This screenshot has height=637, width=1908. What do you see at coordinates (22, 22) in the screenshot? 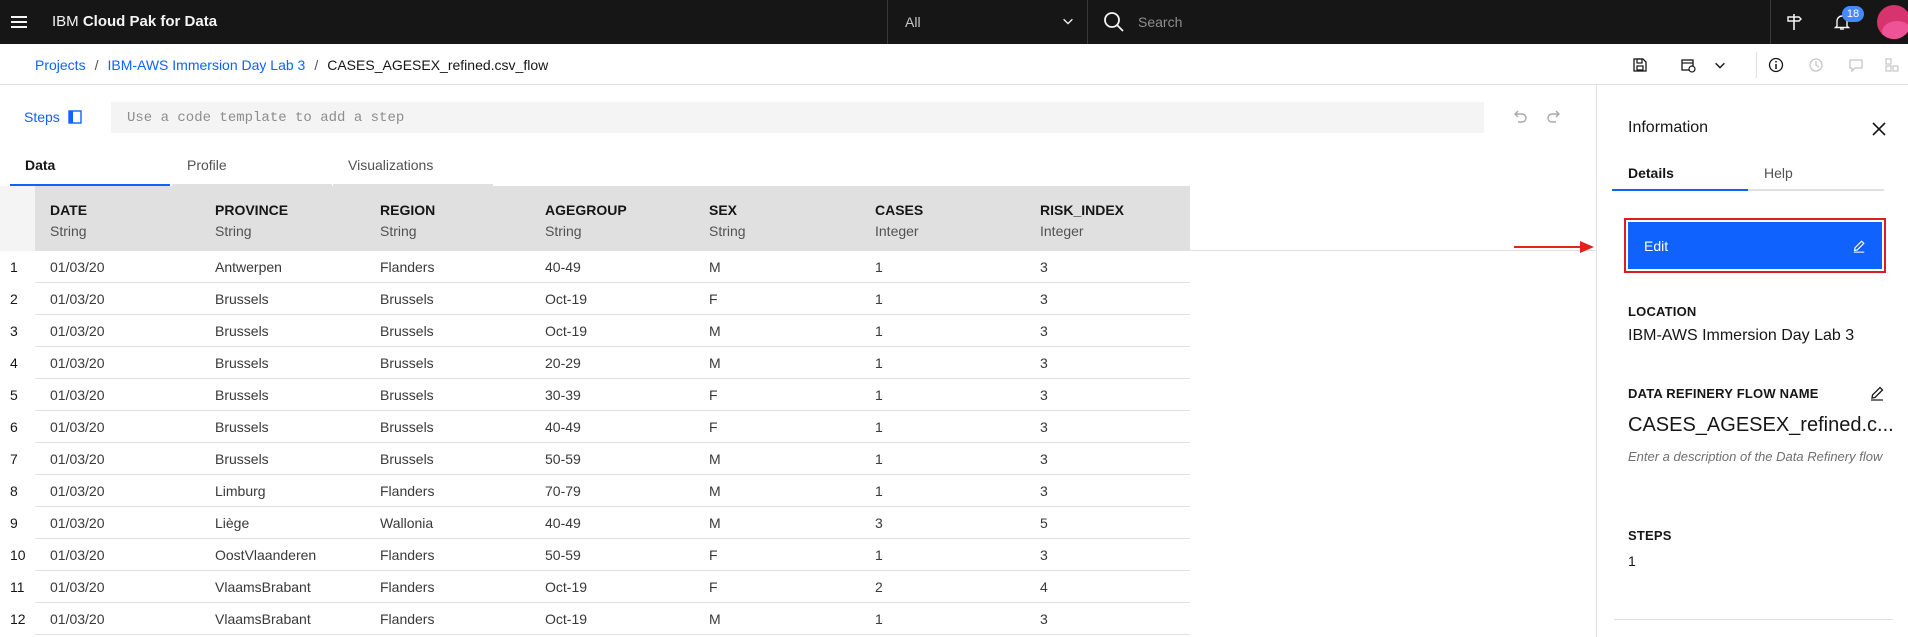
I see `menu-icon` at bounding box center [22, 22].